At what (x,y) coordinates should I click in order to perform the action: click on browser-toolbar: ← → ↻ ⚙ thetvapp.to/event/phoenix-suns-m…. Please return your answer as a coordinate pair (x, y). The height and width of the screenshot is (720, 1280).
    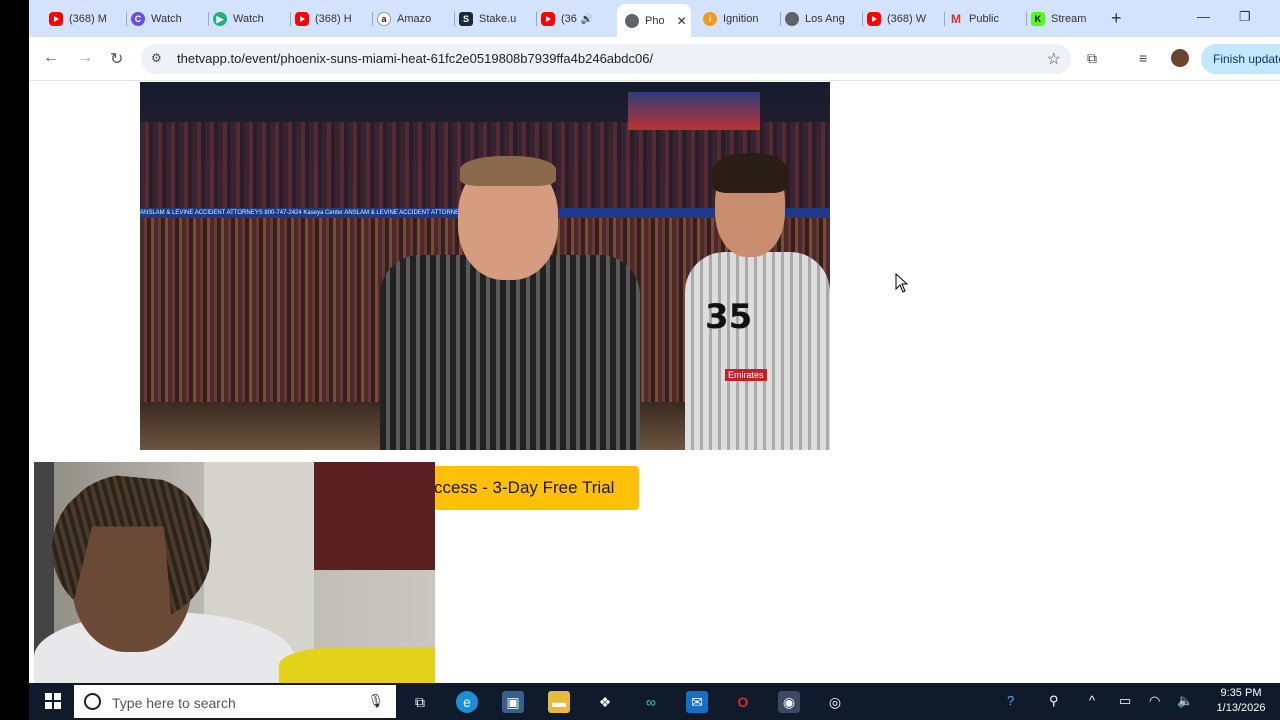
    Looking at the image, I should click on (654, 59).